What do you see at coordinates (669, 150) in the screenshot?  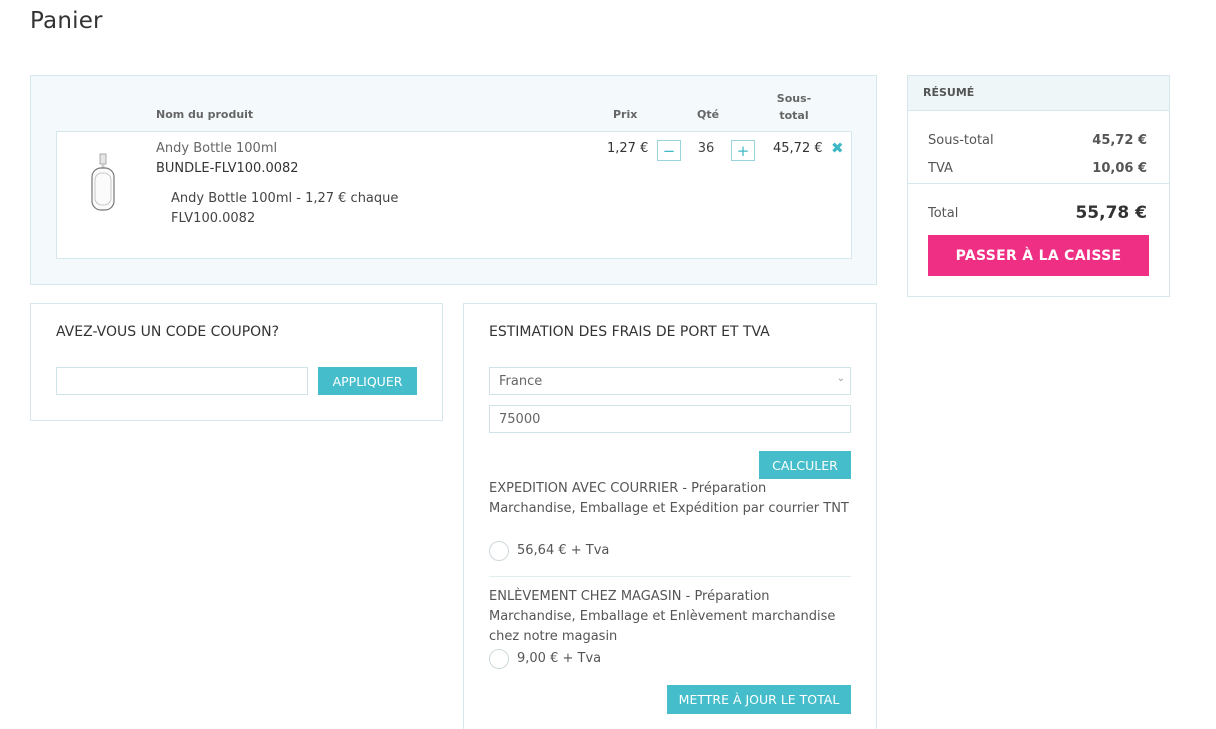 I see `qty-decrease-button: −` at bounding box center [669, 150].